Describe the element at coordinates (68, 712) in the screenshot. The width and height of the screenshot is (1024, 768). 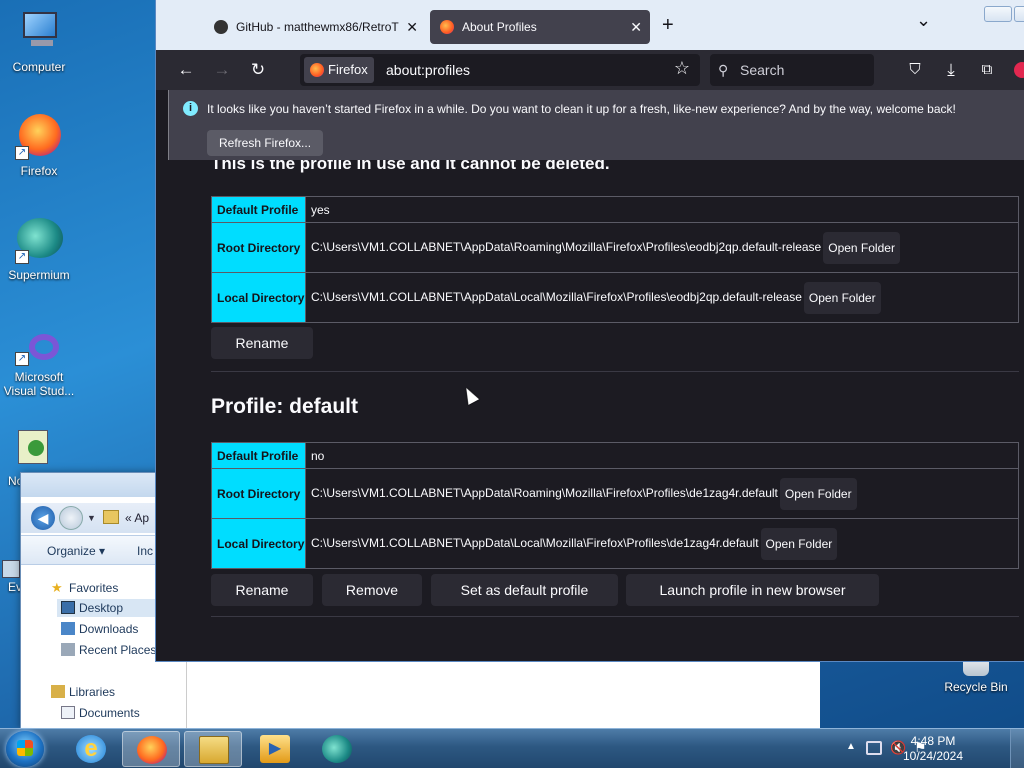
I see `documents-icon` at that location.